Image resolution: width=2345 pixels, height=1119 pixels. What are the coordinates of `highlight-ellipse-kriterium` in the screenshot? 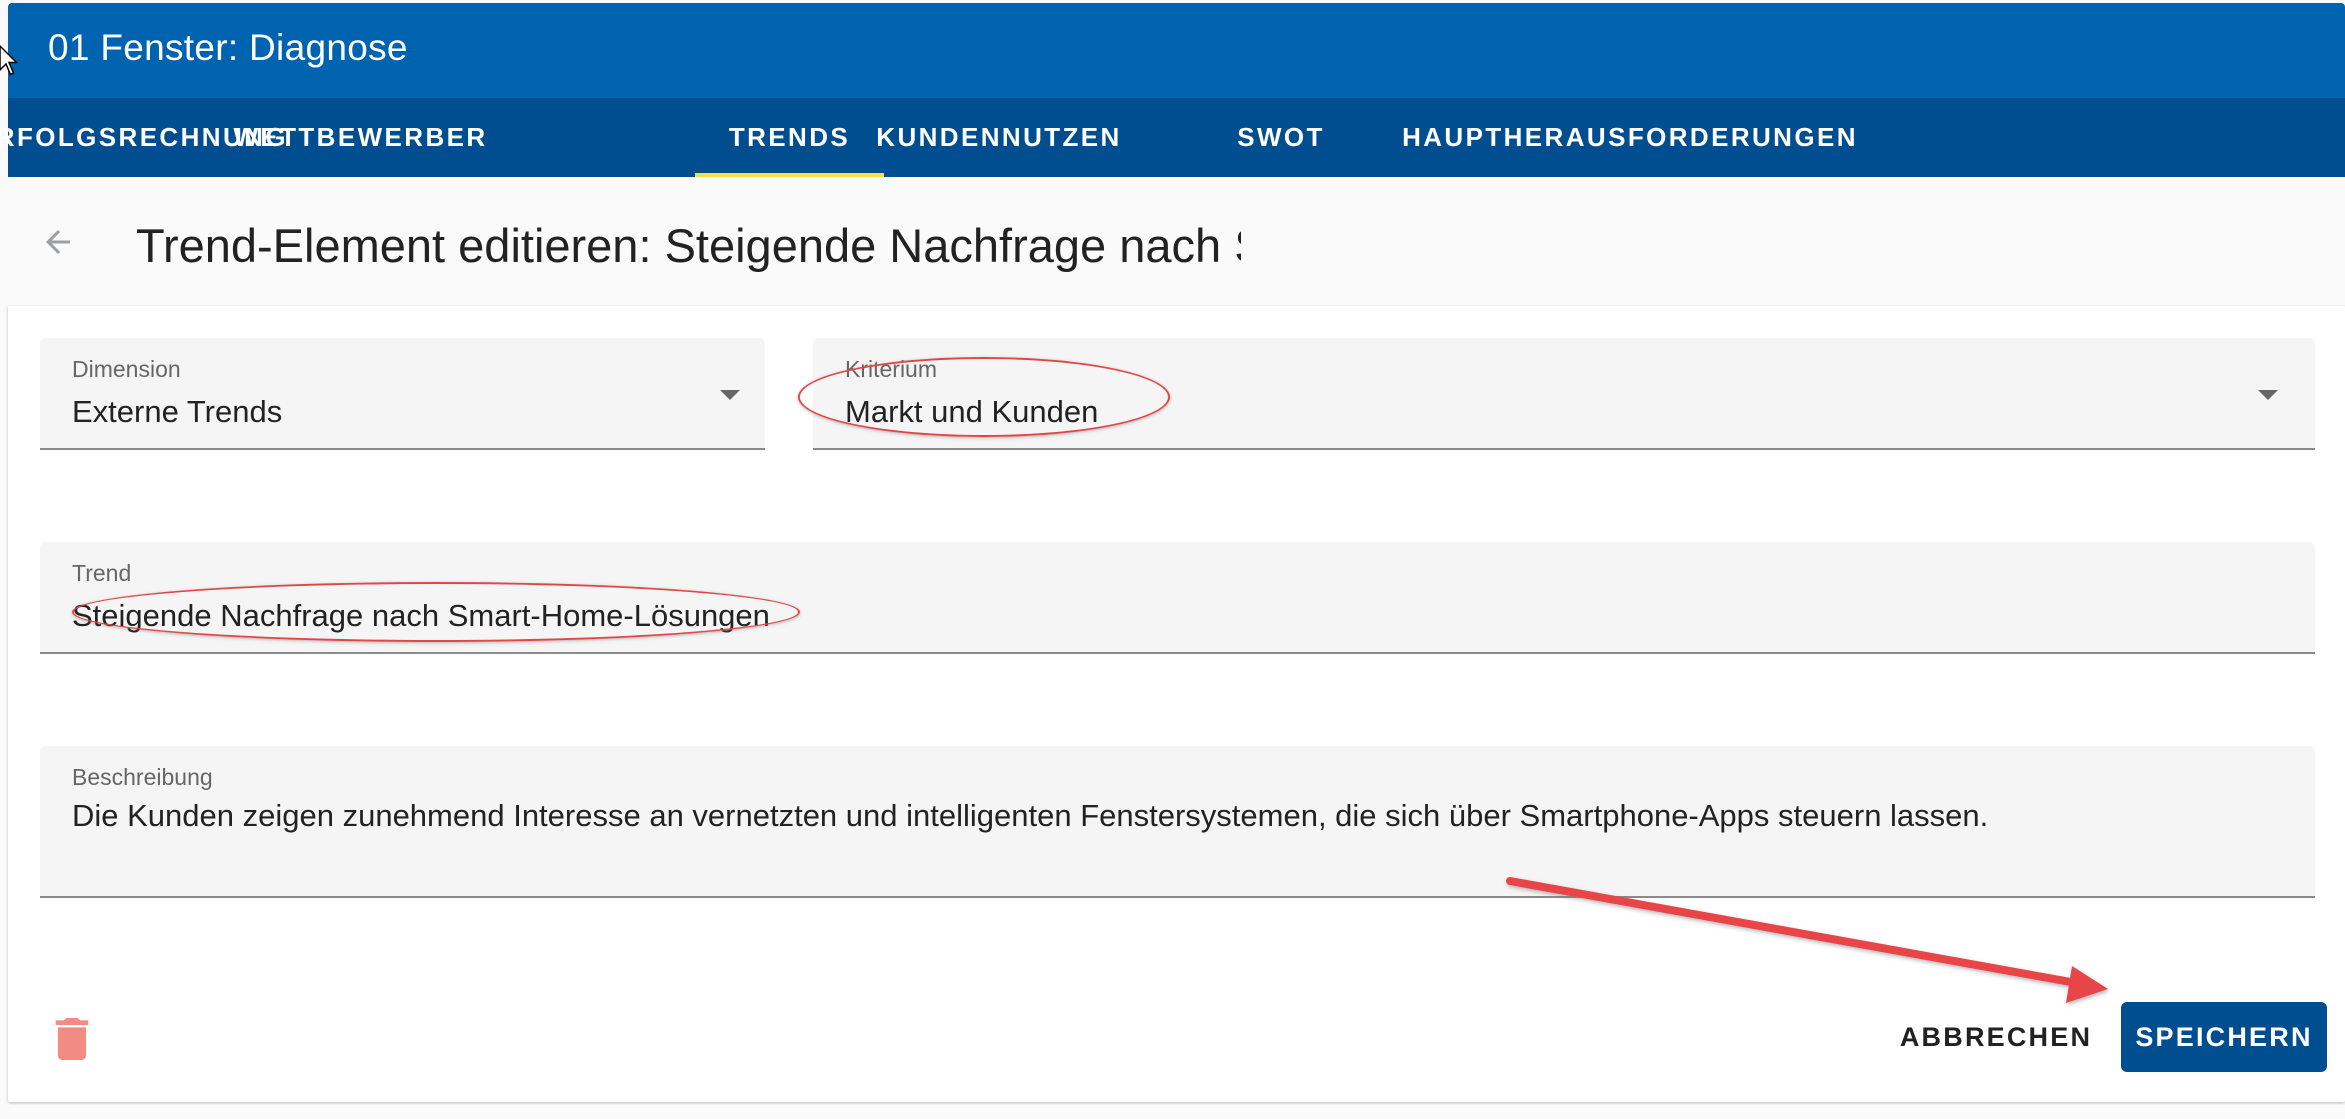 It's located at (984, 397).